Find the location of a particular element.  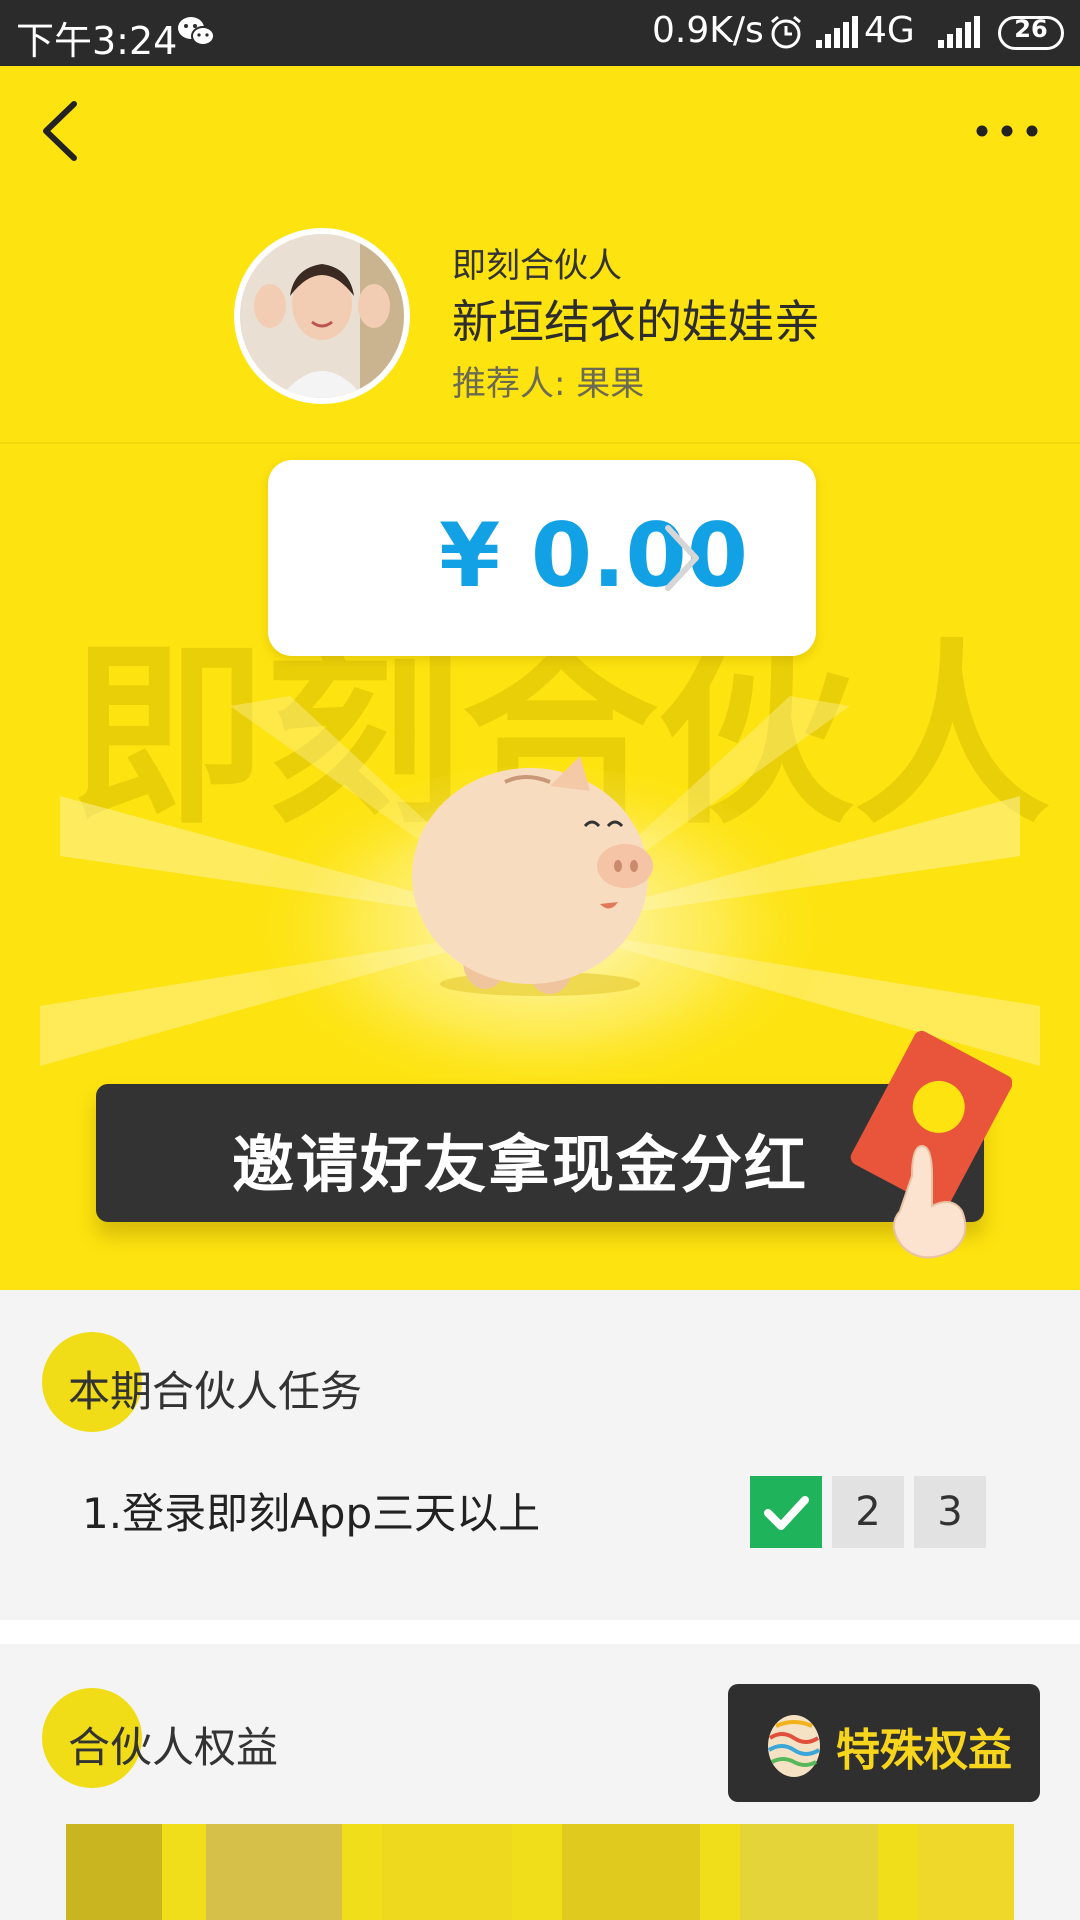

day-3-box: 3 is located at coordinates (950, 1512).